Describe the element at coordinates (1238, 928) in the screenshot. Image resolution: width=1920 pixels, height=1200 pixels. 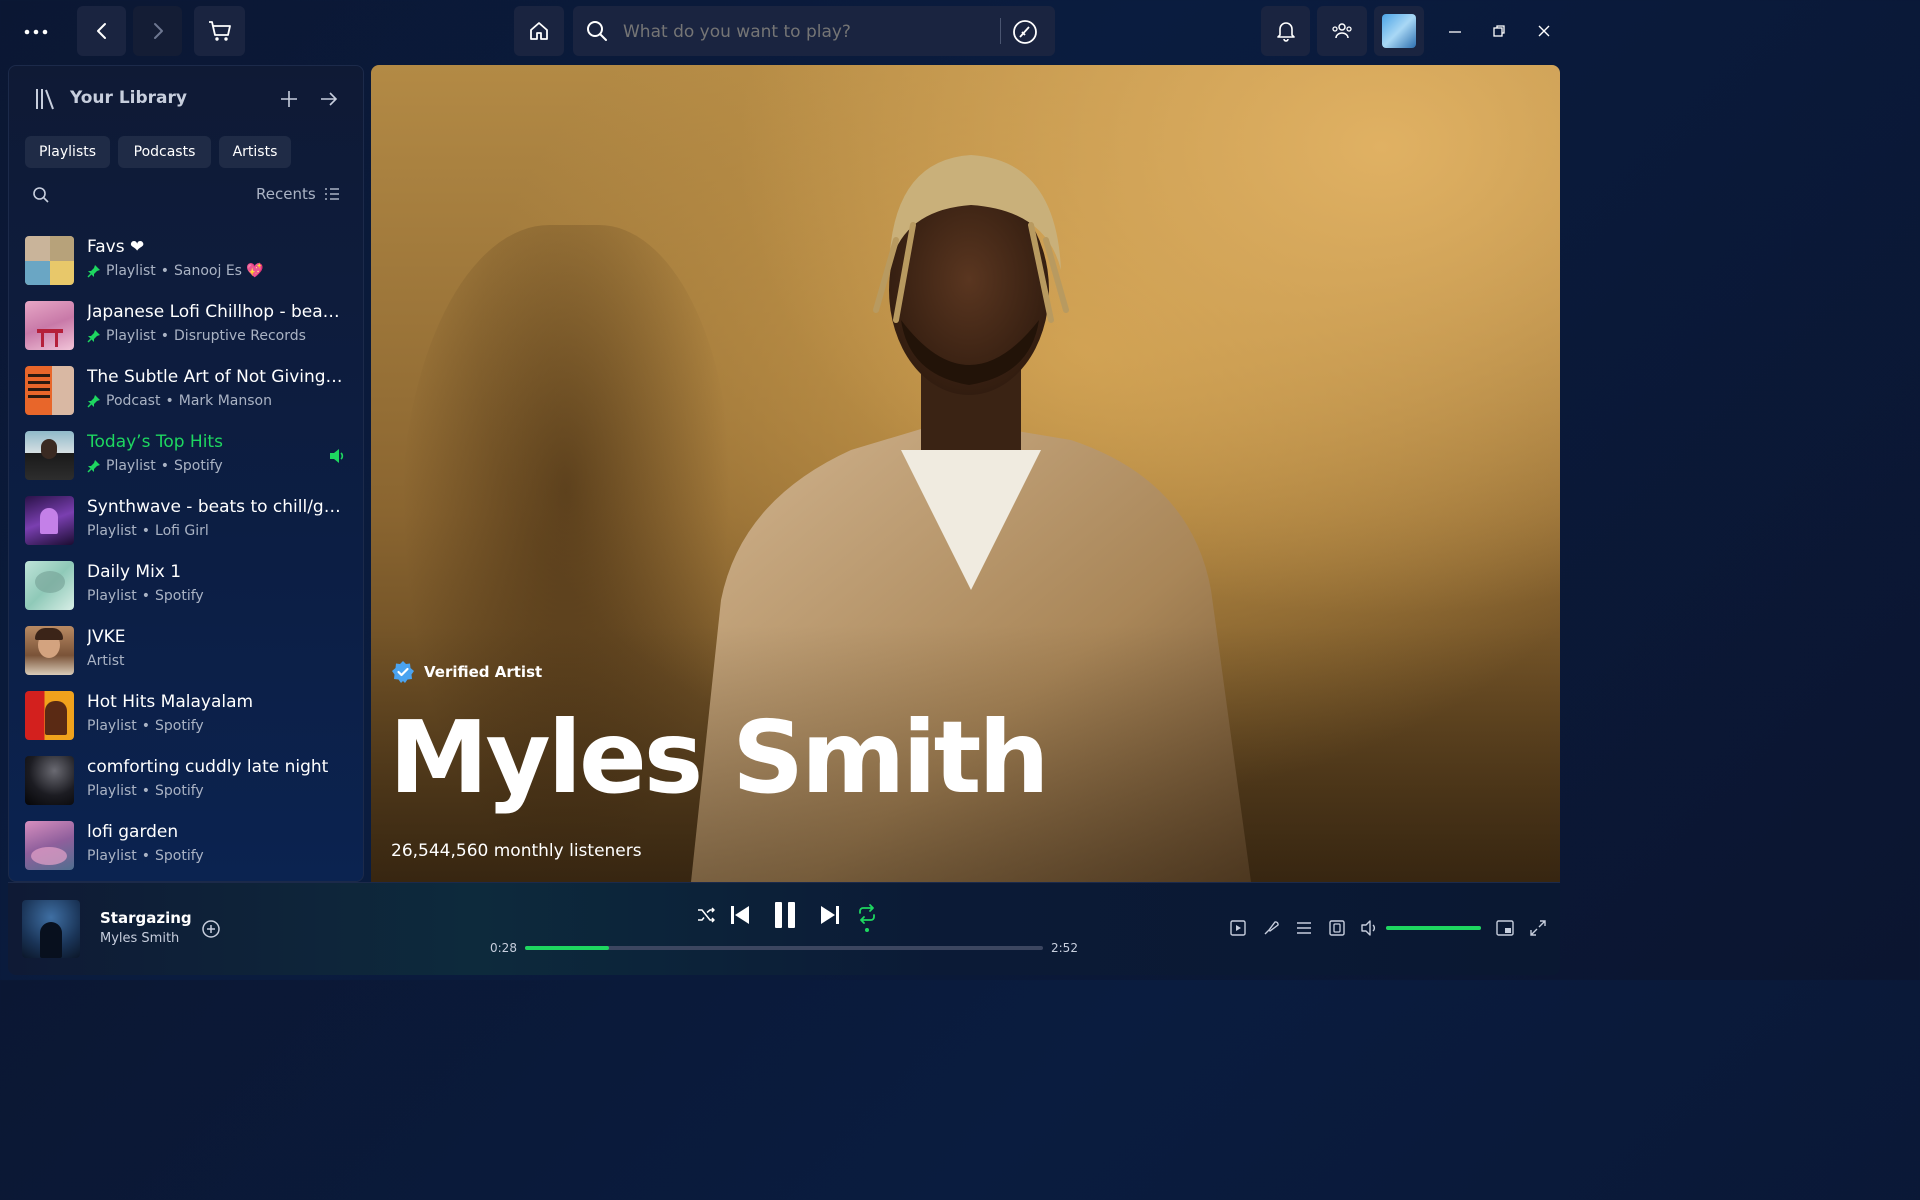
I see `now-playing-view-icon` at that location.